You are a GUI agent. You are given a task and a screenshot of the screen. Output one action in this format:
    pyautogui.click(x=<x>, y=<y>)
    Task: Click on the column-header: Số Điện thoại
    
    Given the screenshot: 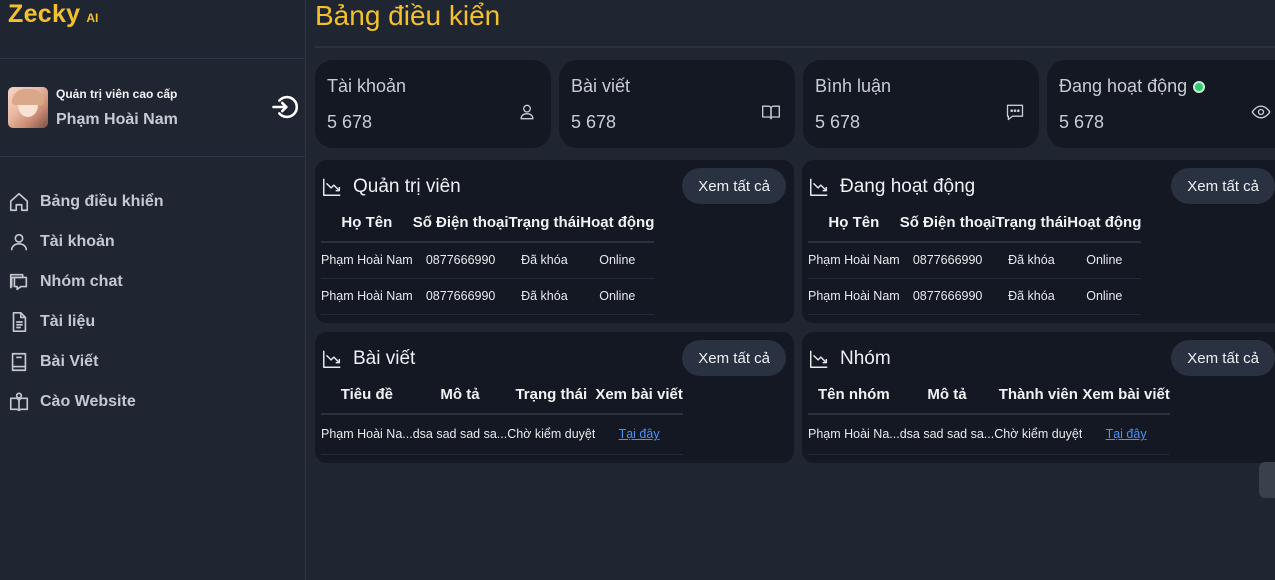 What is the action you would take?
    pyautogui.click(x=460, y=223)
    